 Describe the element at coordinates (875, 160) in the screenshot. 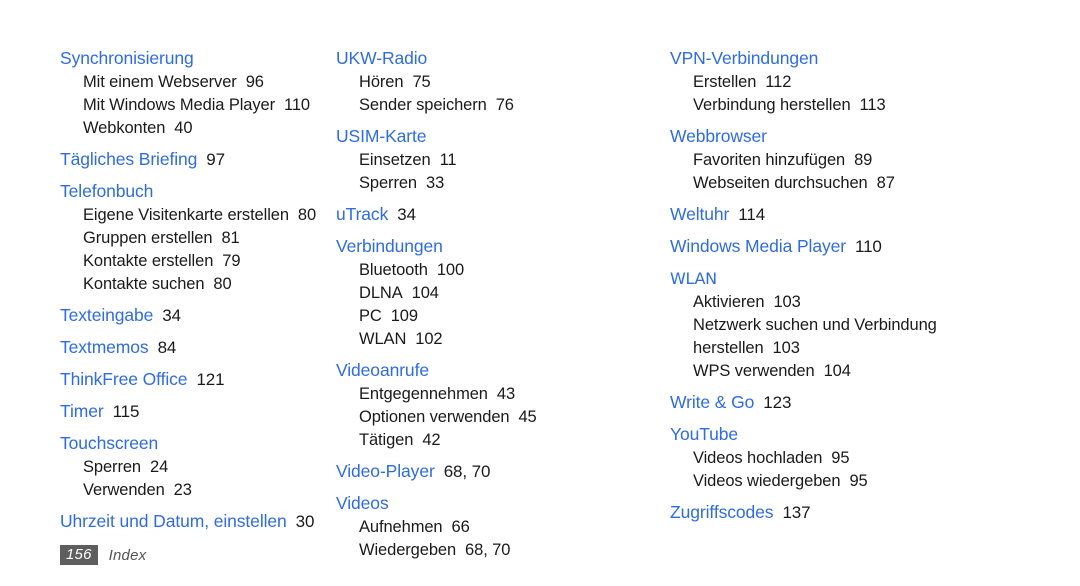

I see `index-sub-entry: Favoriten hinzufügen 89` at that location.